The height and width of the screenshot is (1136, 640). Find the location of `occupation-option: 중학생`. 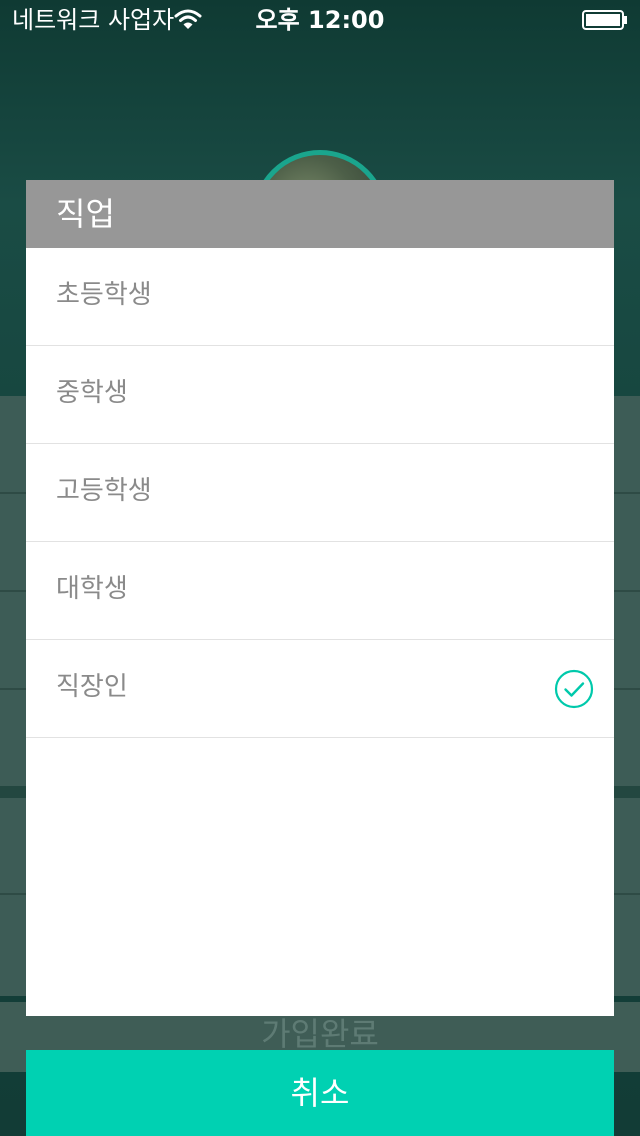

occupation-option: 중학생 is located at coordinates (320, 395).